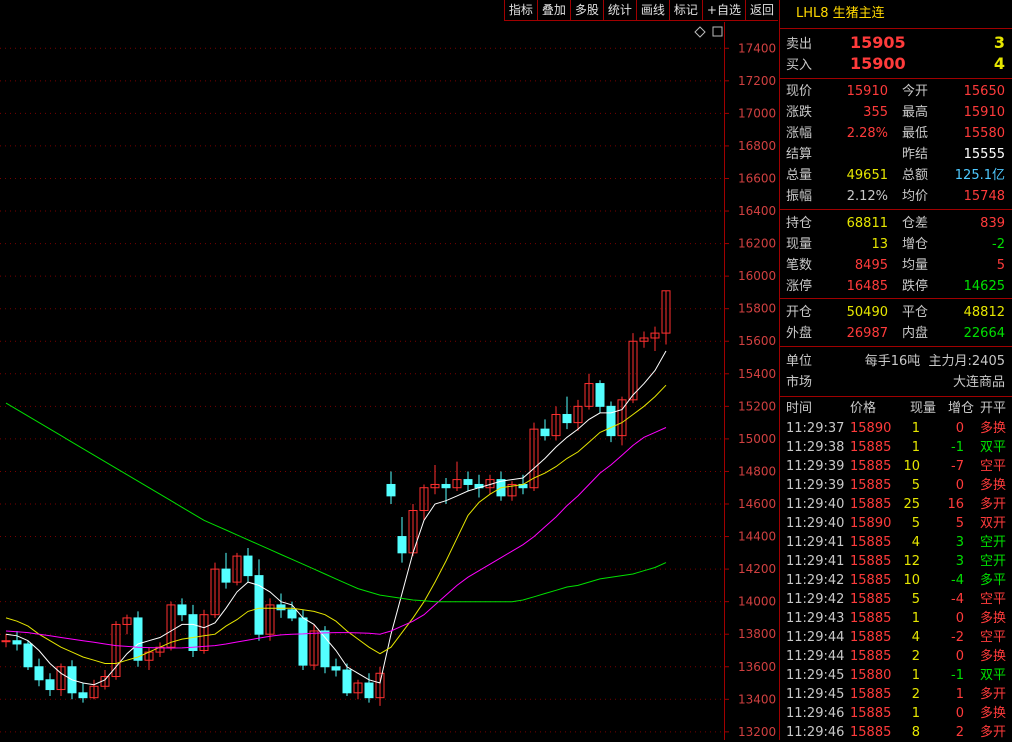 Image resolution: width=1012 pixels, height=742 pixels. What do you see at coordinates (815, 618) in the screenshot?
I see `tick-time: 11:29:43` at bounding box center [815, 618].